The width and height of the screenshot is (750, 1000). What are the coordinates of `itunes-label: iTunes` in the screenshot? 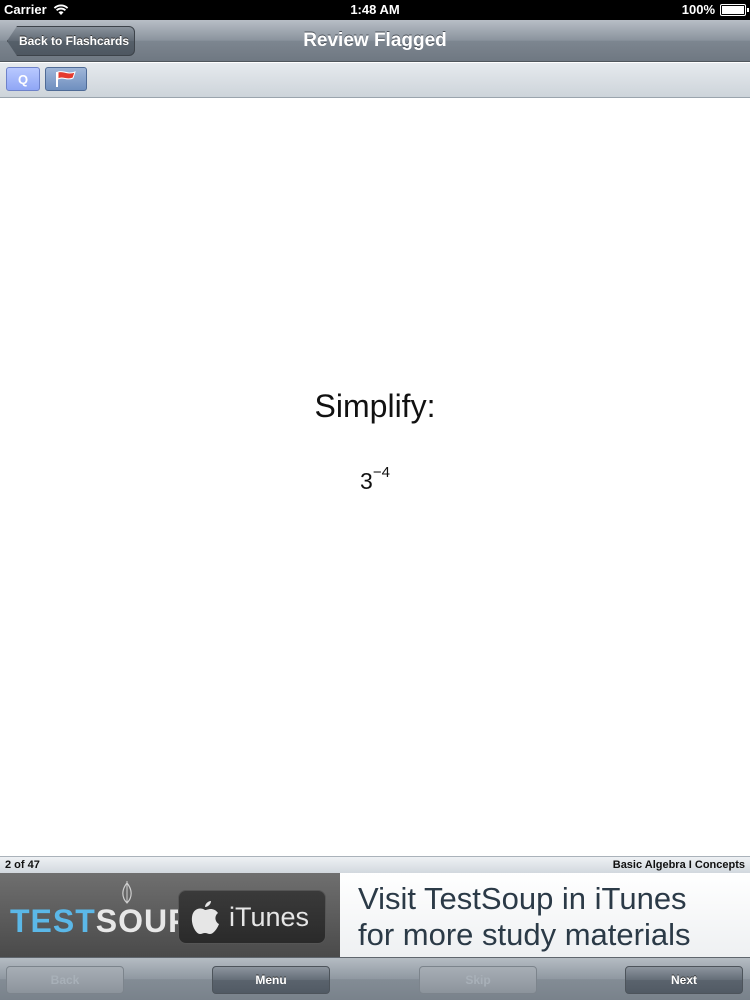 It's located at (269, 916).